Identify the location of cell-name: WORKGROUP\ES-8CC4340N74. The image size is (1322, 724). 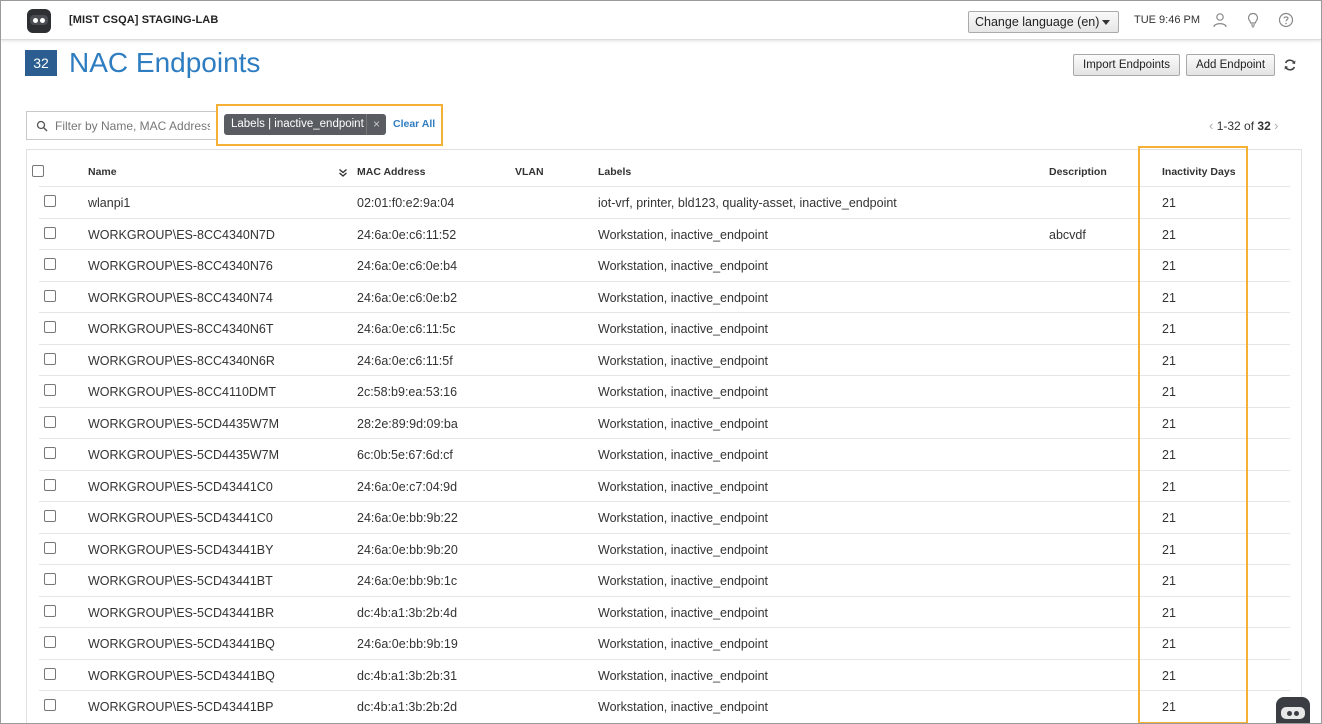
(180, 298).